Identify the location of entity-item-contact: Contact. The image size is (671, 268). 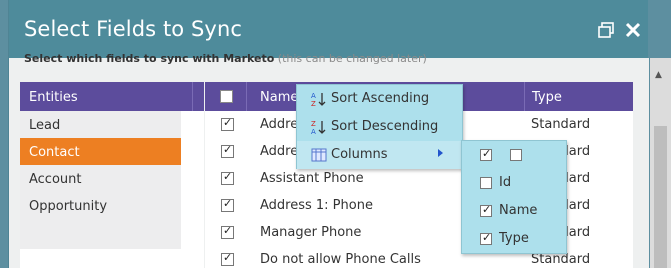
(100, 151).